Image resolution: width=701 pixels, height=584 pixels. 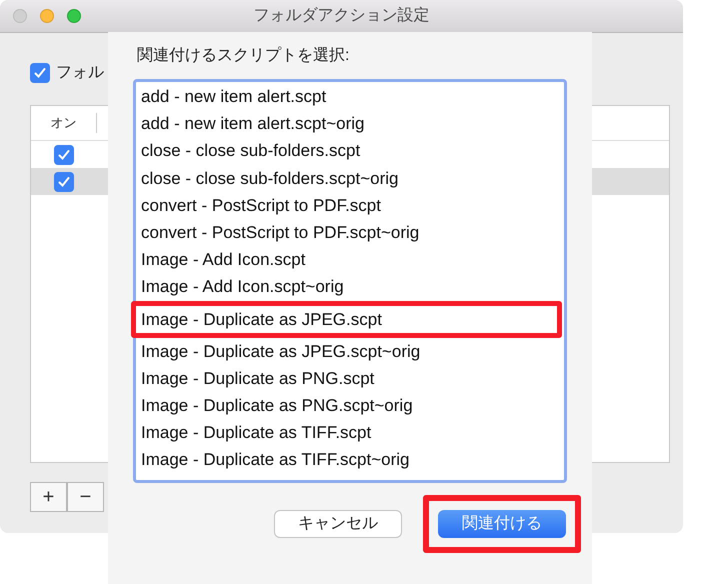 I want to click on script-item: Image - Duplicate as TIFF.scpt, so click(x=350, y=432).